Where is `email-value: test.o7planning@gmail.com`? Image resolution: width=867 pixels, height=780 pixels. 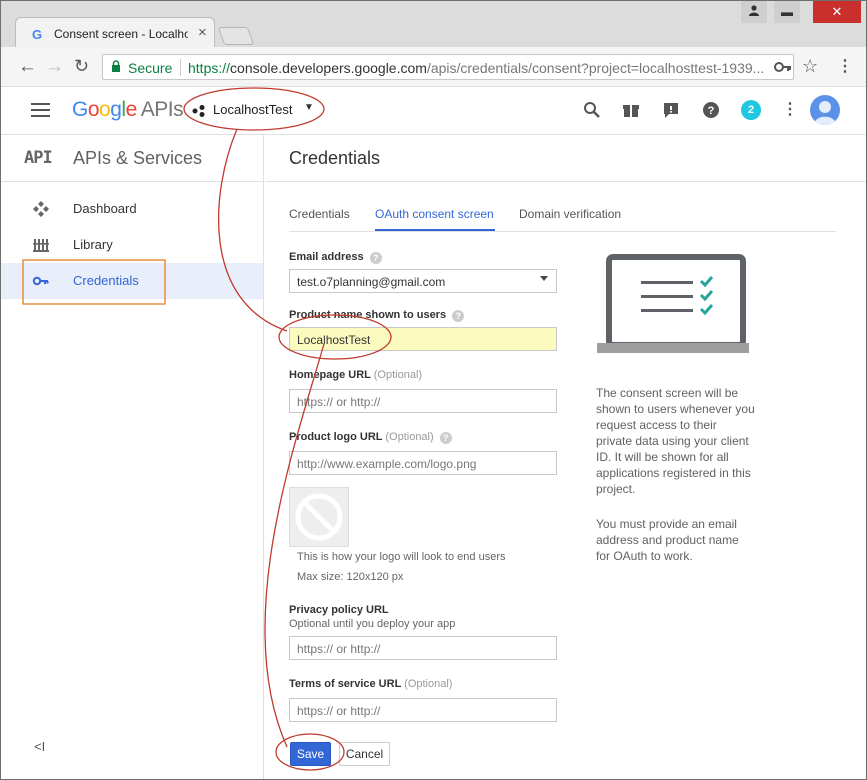 email-value: test.o7planning@gmail.com is located at coordinates (371, 282).